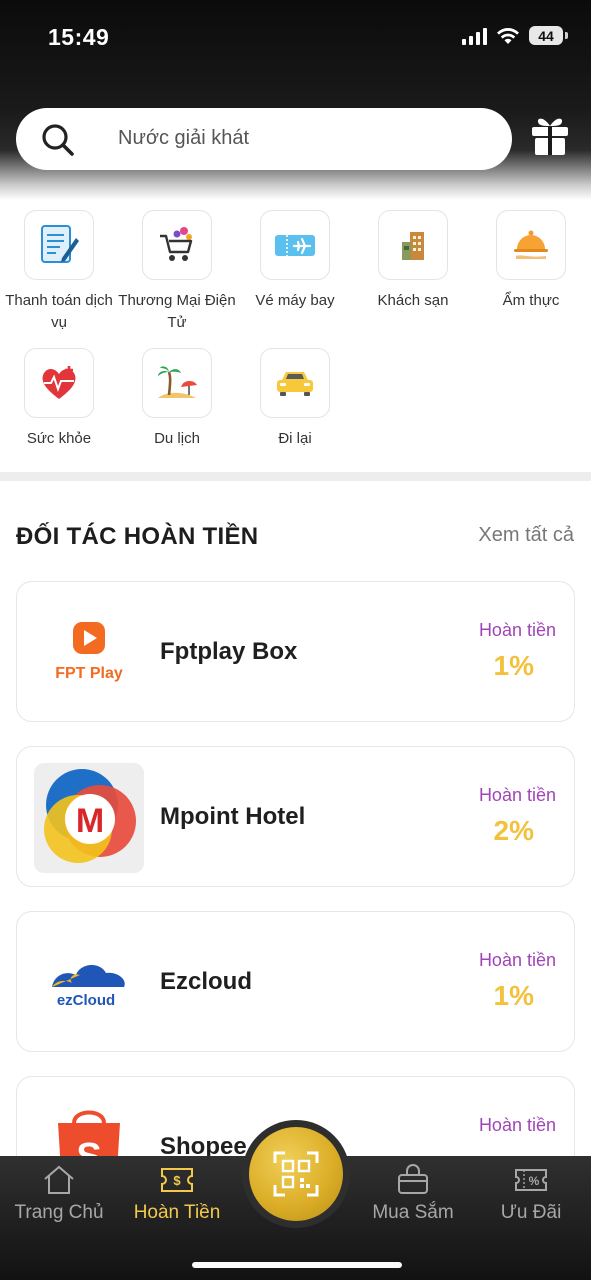 The width and height of the screenshot is (591, 1280). I want to click on wifi-icon, so click(508, 35).